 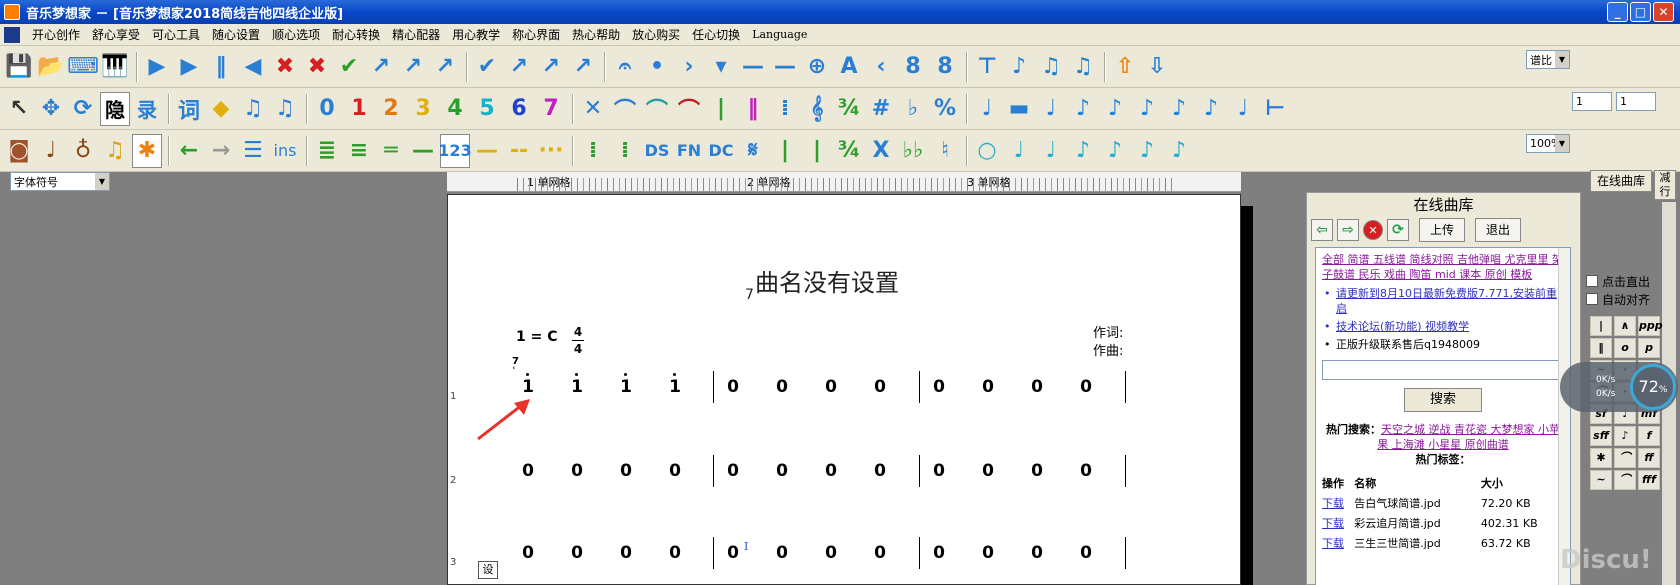 I want to click on record-button: 录, so click(x=147, y=109).